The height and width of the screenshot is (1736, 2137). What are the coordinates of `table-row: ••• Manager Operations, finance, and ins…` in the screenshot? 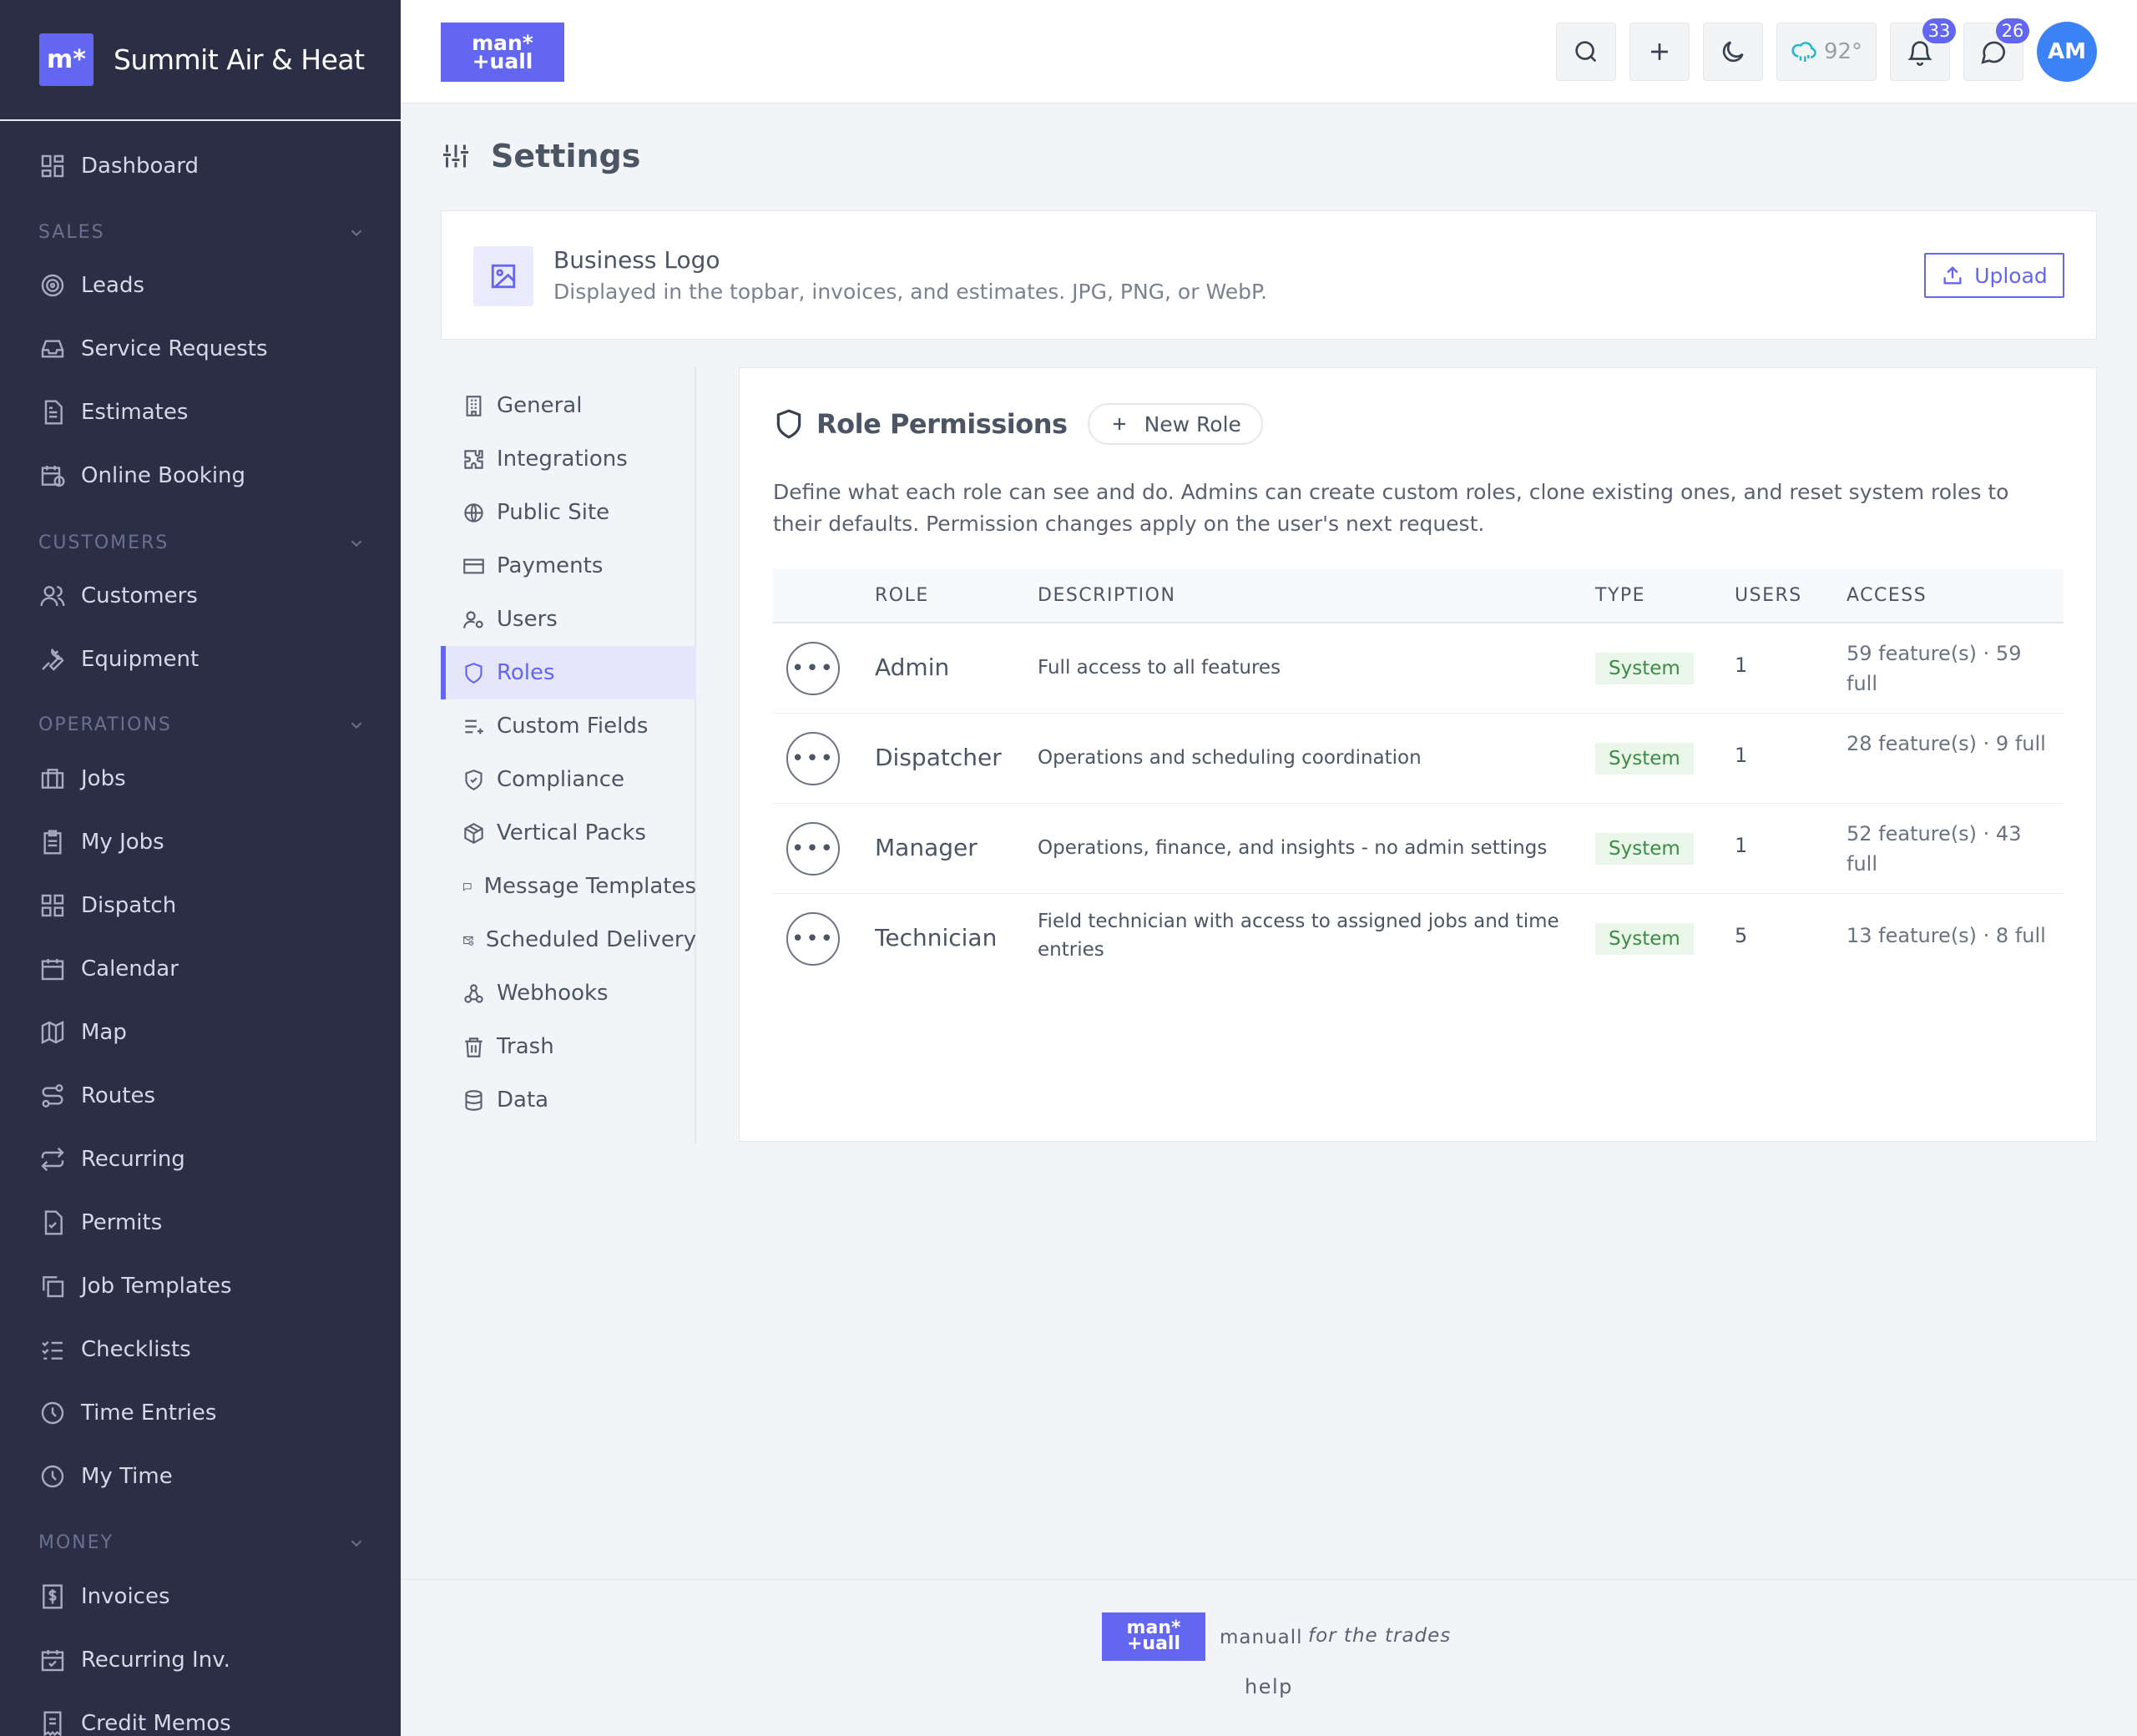 It's located at (1418, 849).